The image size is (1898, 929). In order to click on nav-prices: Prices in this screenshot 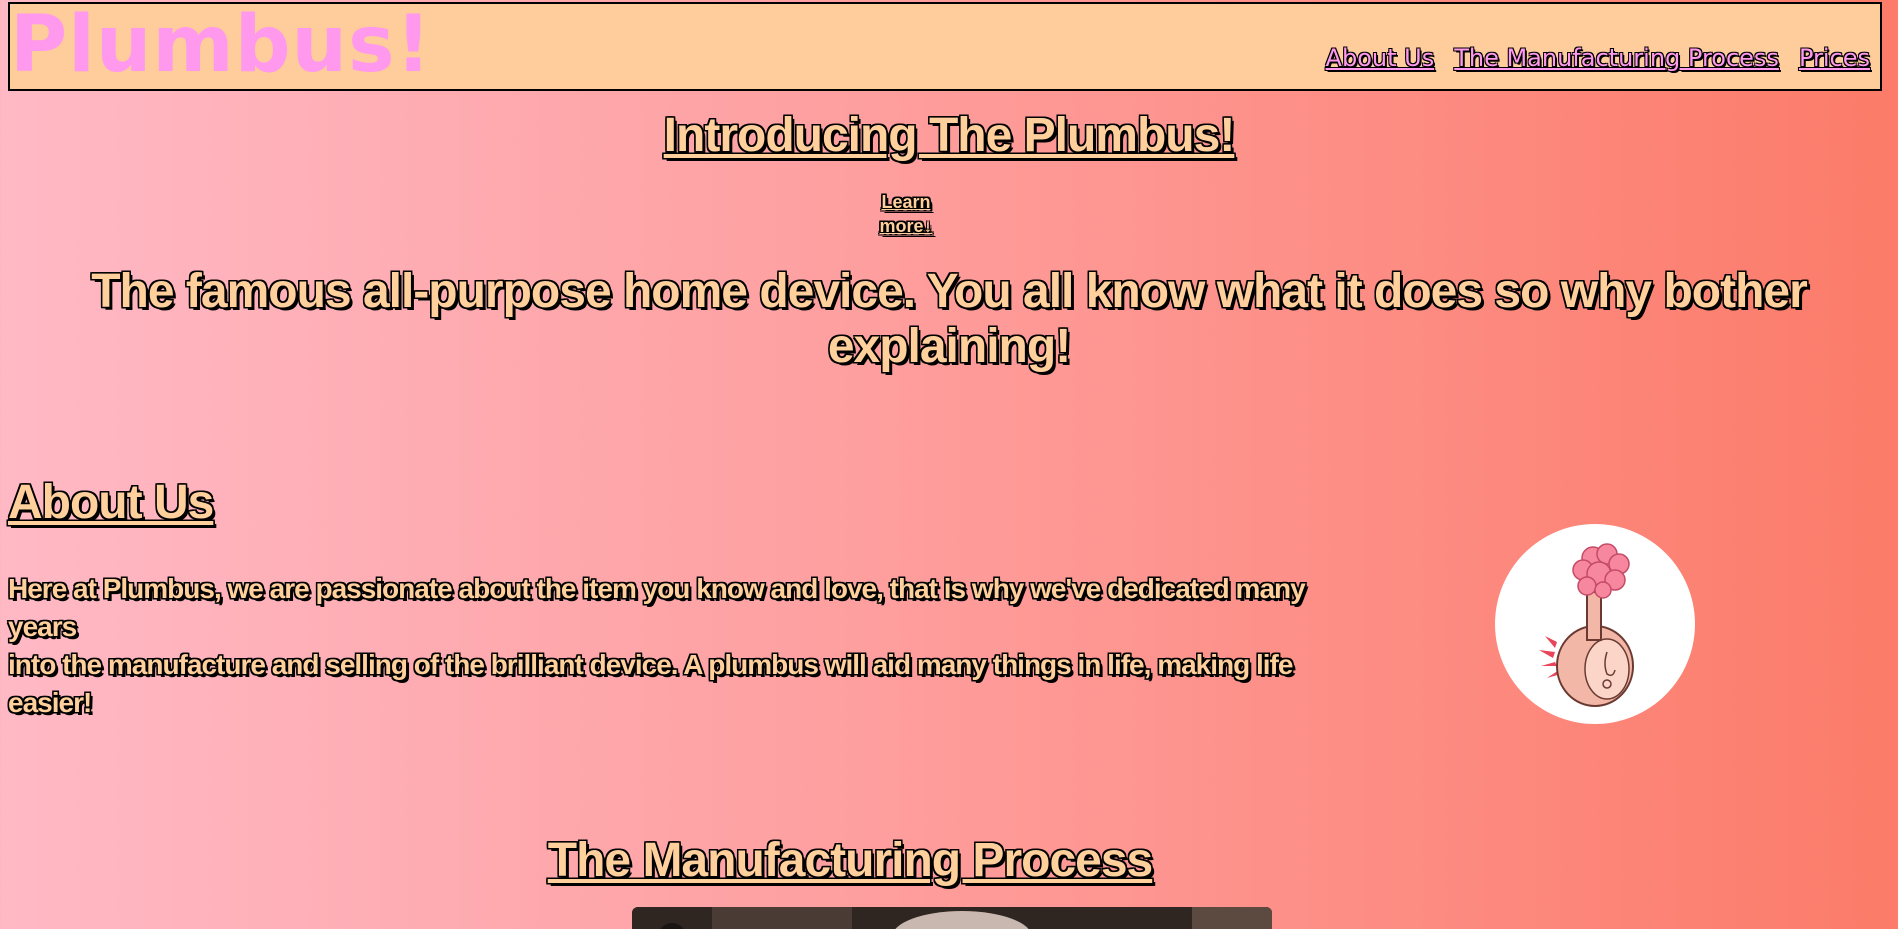, I will do `click(1834, 58)`.